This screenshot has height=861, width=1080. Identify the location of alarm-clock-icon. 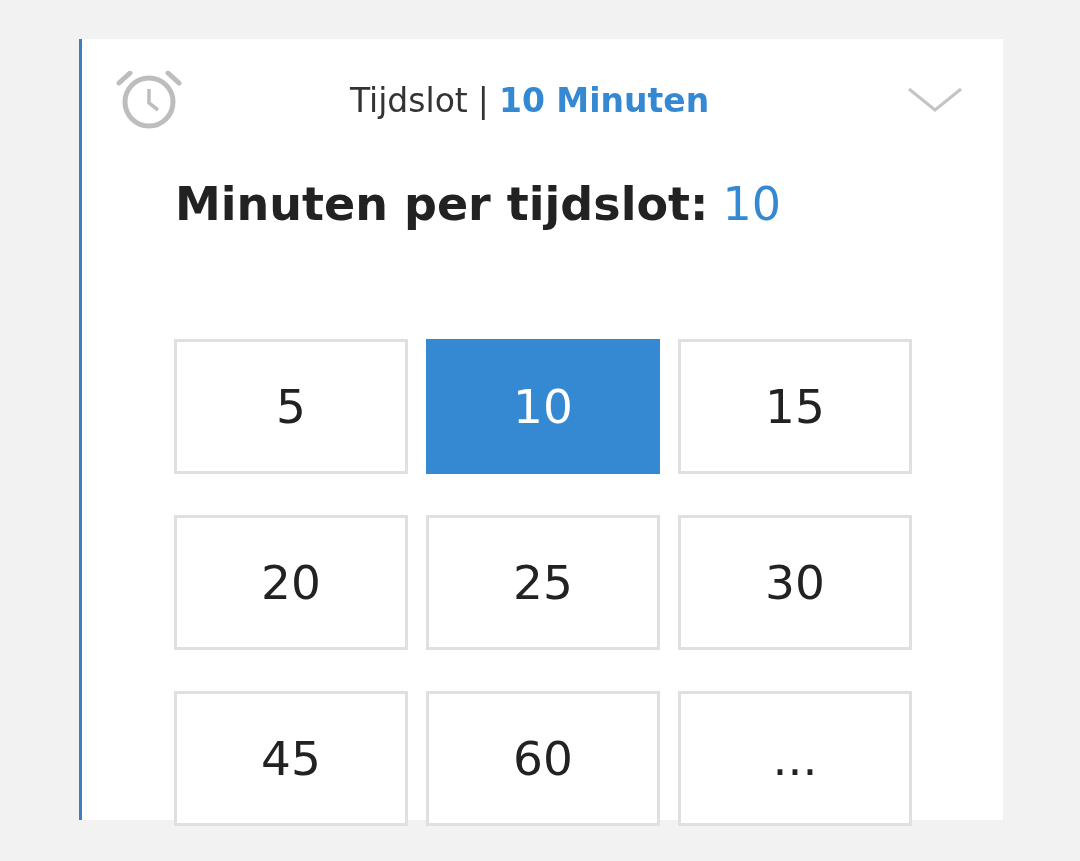
(149, 100).